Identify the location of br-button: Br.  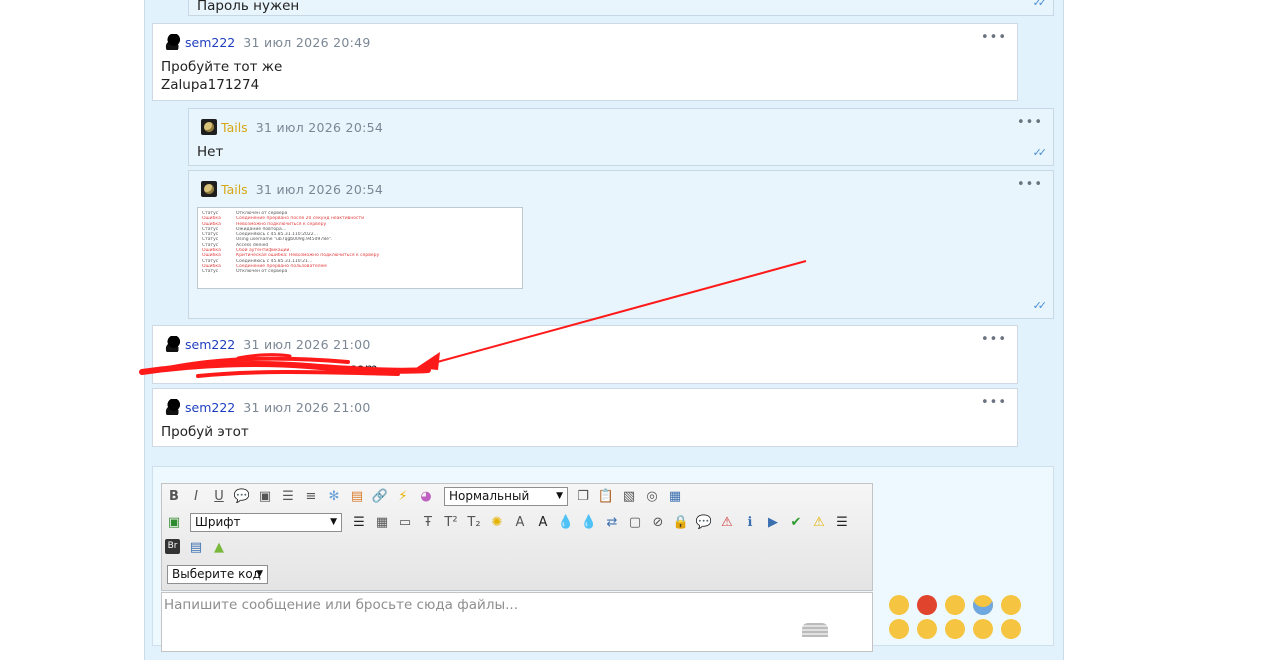
(172, 546).